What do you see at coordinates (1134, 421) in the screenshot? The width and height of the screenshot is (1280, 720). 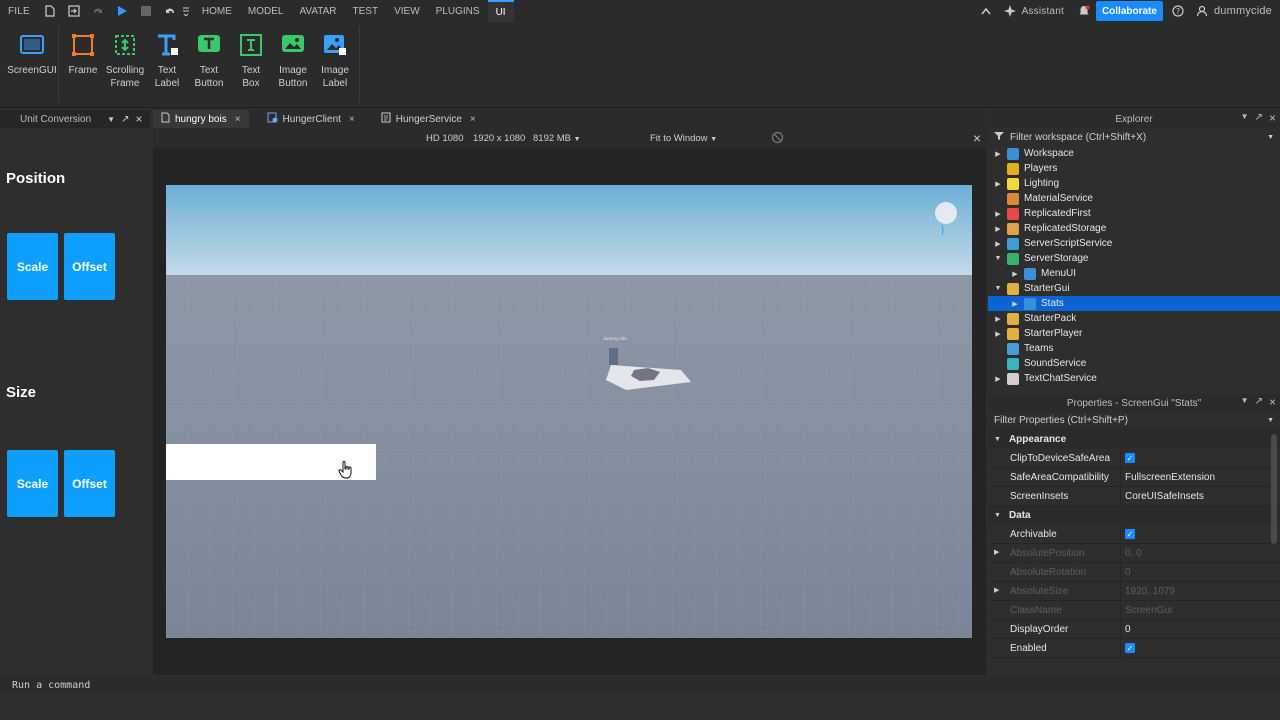 I see `properties-filter: Filter Properties (Ctrl+Shift+P) ▼` at bounding box center [1134, 421].